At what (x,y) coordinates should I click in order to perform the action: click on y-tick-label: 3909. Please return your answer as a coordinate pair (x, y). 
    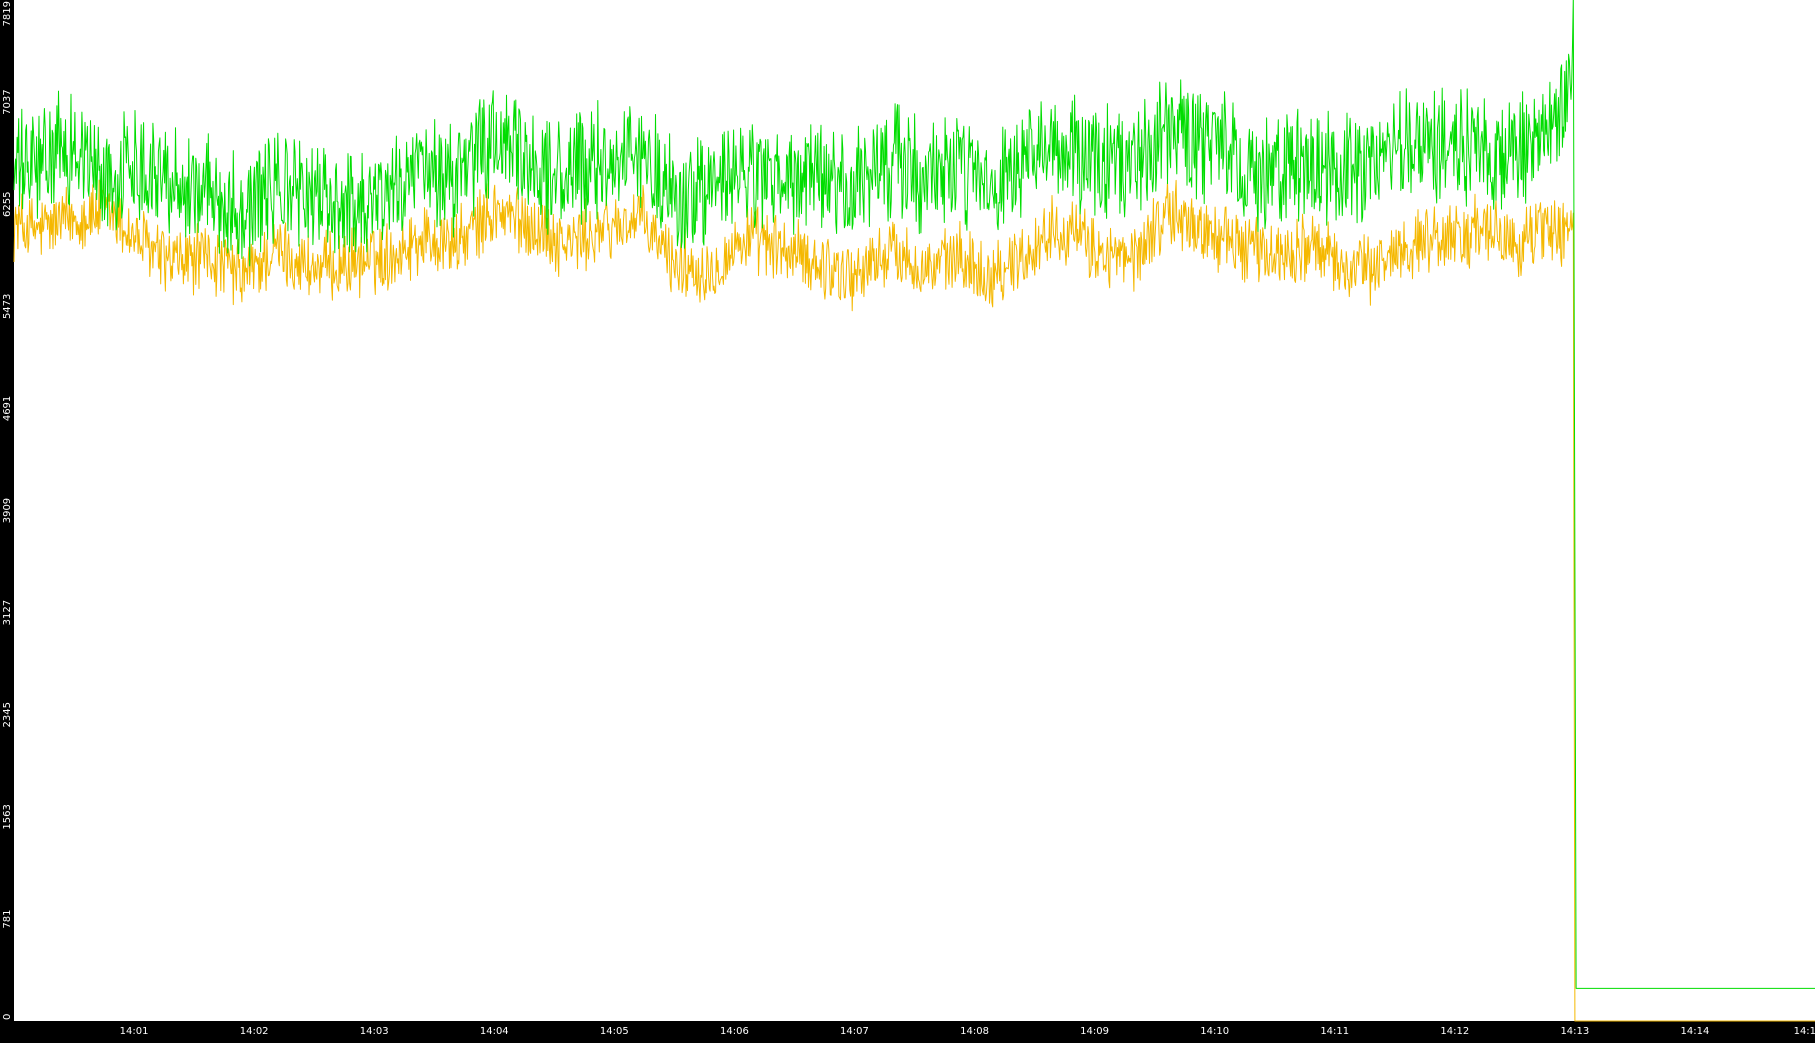
    Looking at the image, I should click on (7, 510).